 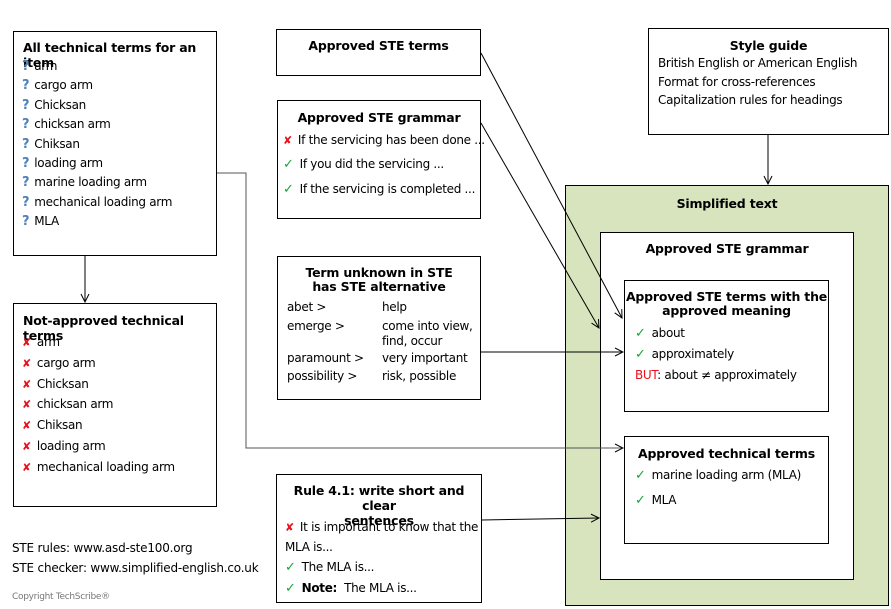 What do you see at coordinates (718, 475) in the screenshot?
I see `list-item: ✓ marine loading arm (MLA)` at bounding box center [718, 475].